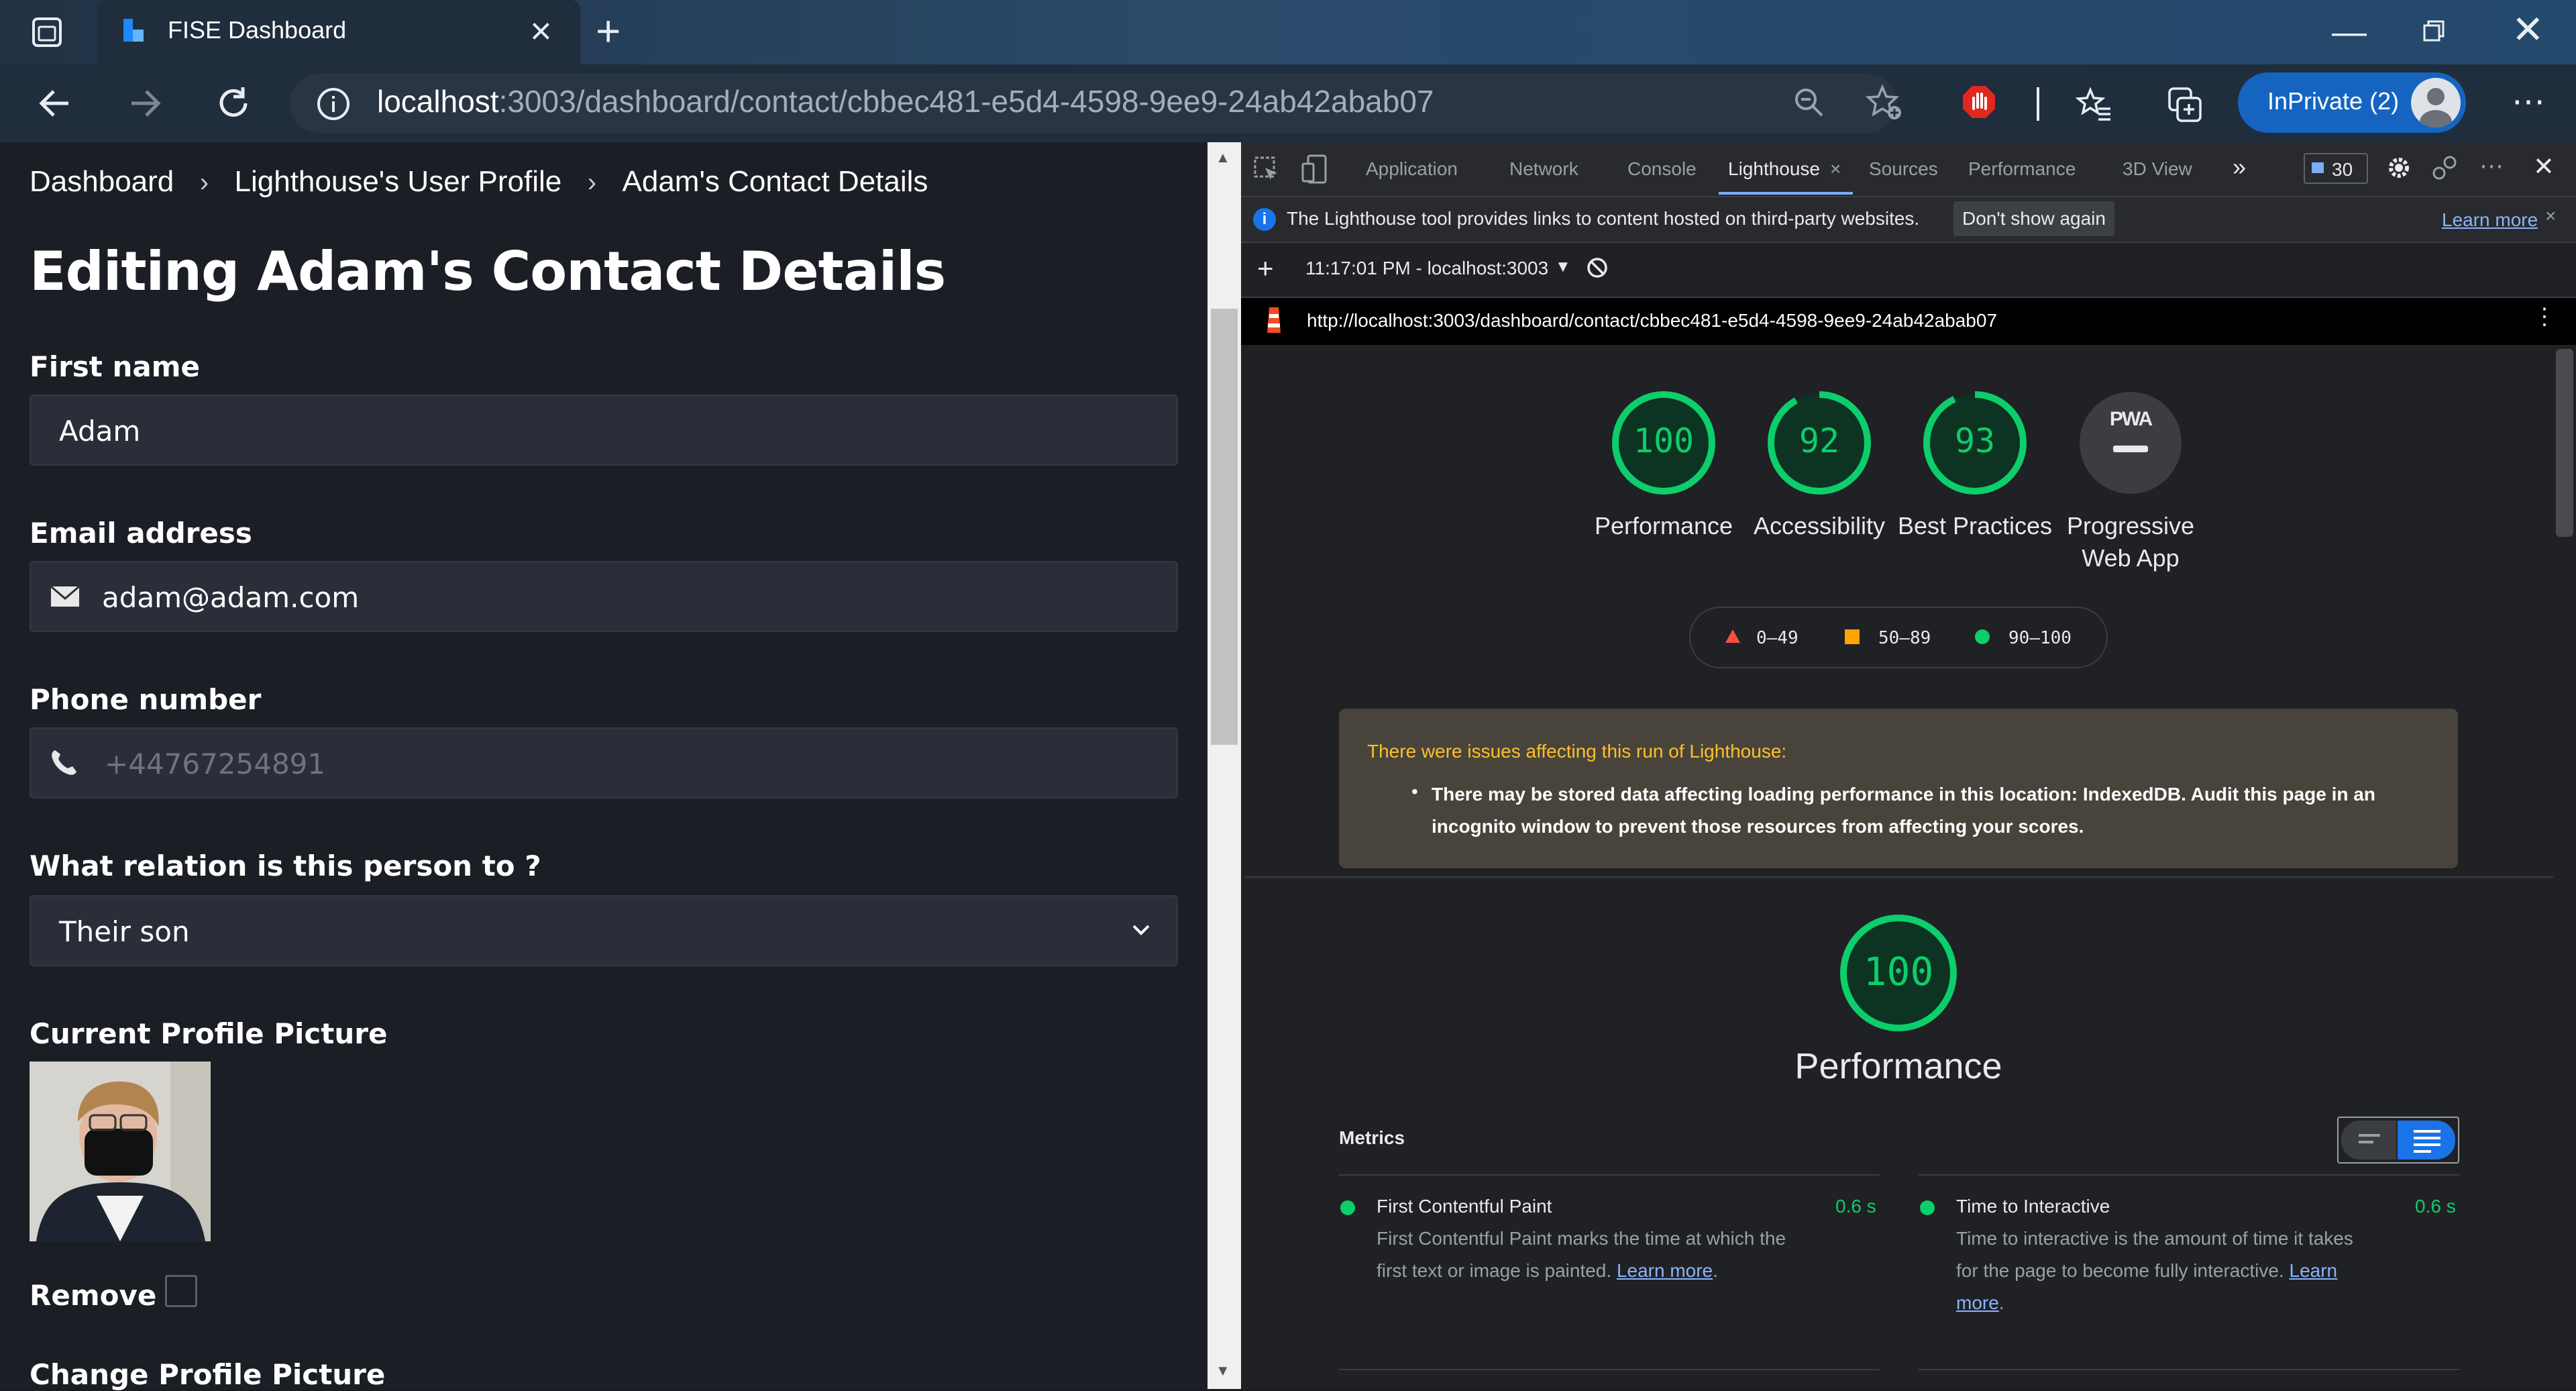 This screenshot has width=2576, height=1391. What do you see at coordinates (1426, 268) in the screenshot?
I see `report-selector: 11:17:01 PM - localhost:3003` at bounding box center [1426, 268].